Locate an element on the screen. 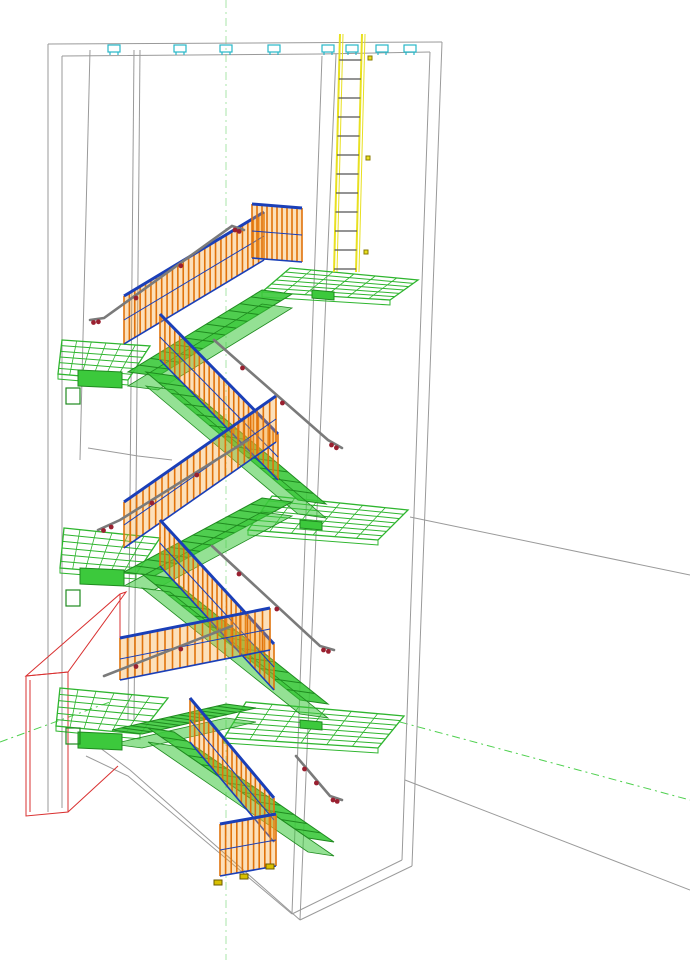 This screenshot has height=960, width=690. horizontal-guide-axis-right is located at coordinates (544, 761).